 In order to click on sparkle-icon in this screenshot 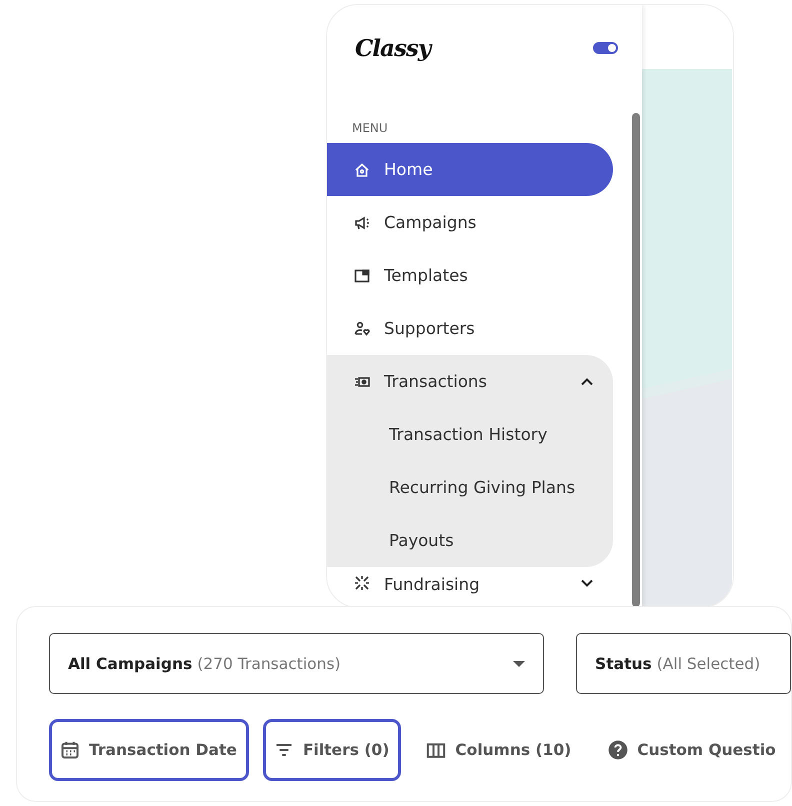, I will do `click(362, 583)`.